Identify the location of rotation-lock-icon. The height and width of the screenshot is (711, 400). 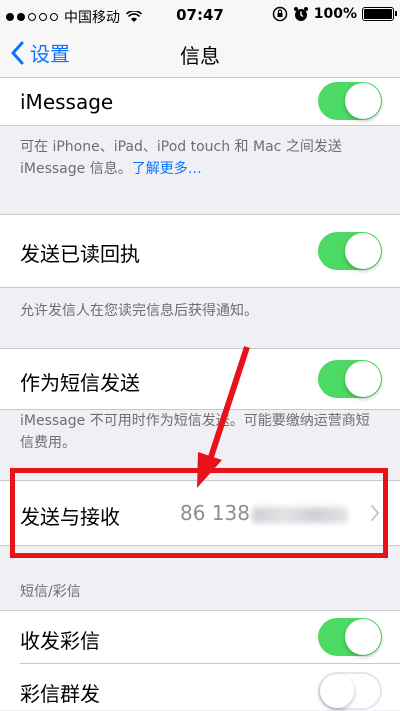
(279, 14).